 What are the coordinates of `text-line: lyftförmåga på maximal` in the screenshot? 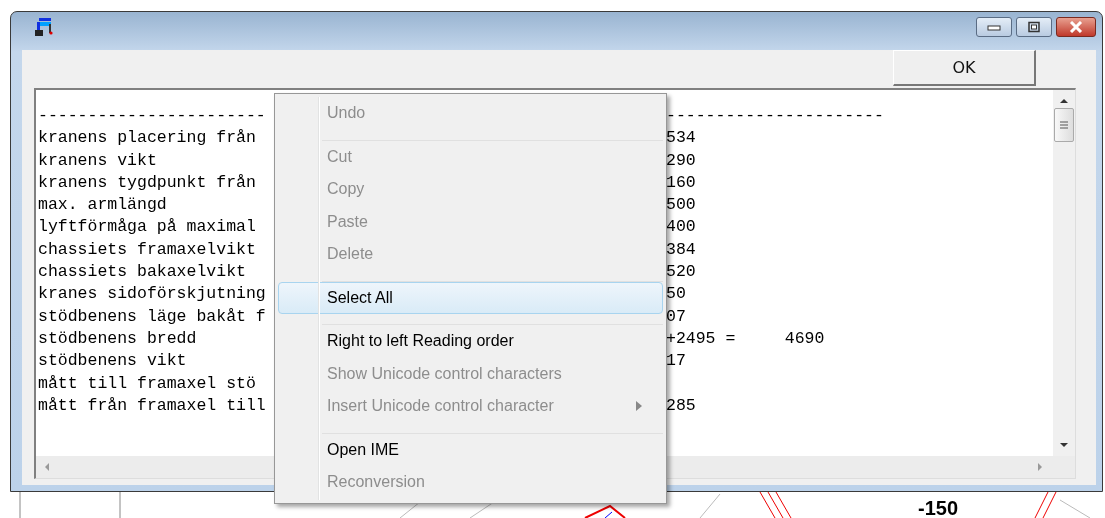 It's located at (147, 227).